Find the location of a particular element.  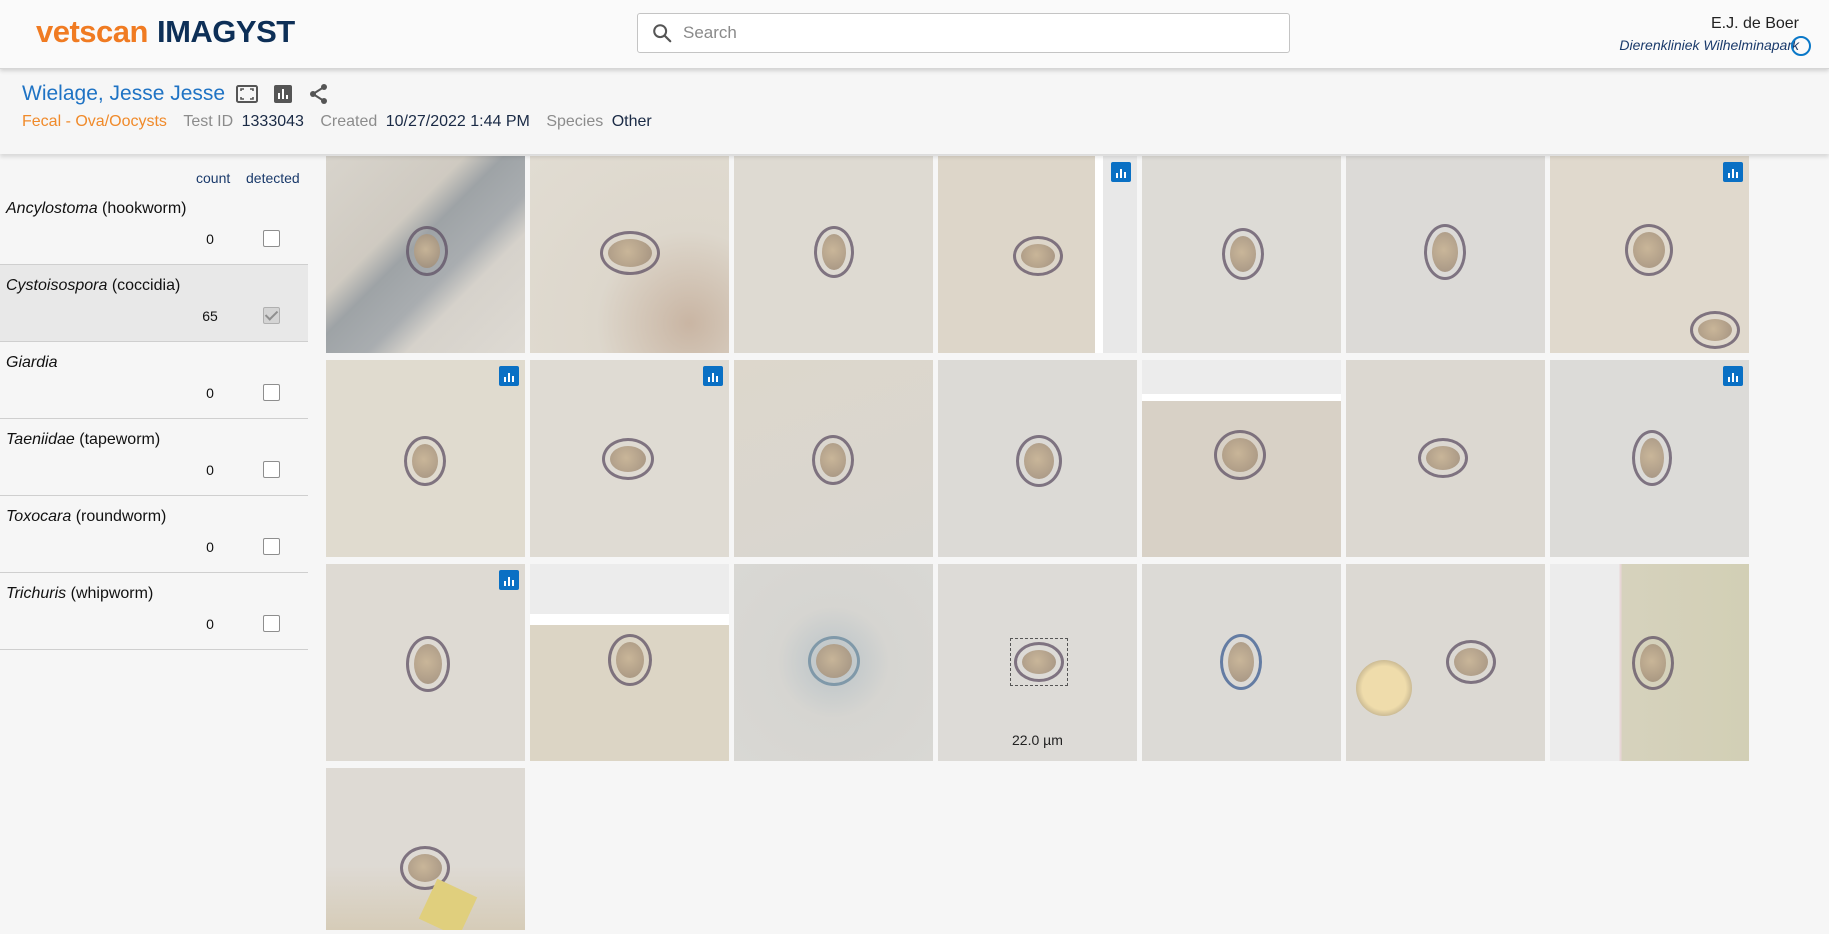

vetscan-imagyst-logo: vetscan IMAGYST is located at coordinates (165, 32).